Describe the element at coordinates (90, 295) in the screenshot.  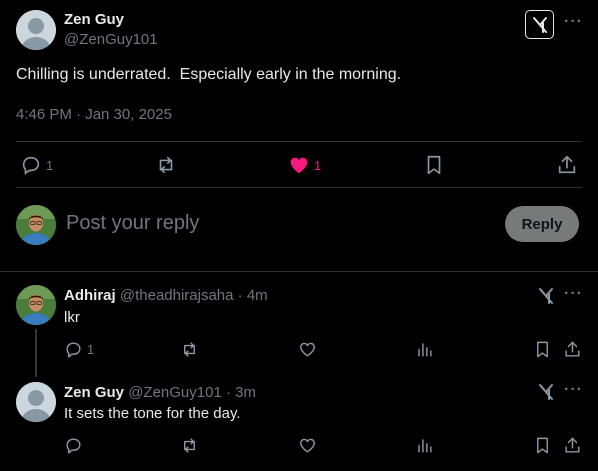
I see `author-name: Adhiraj` at that location.